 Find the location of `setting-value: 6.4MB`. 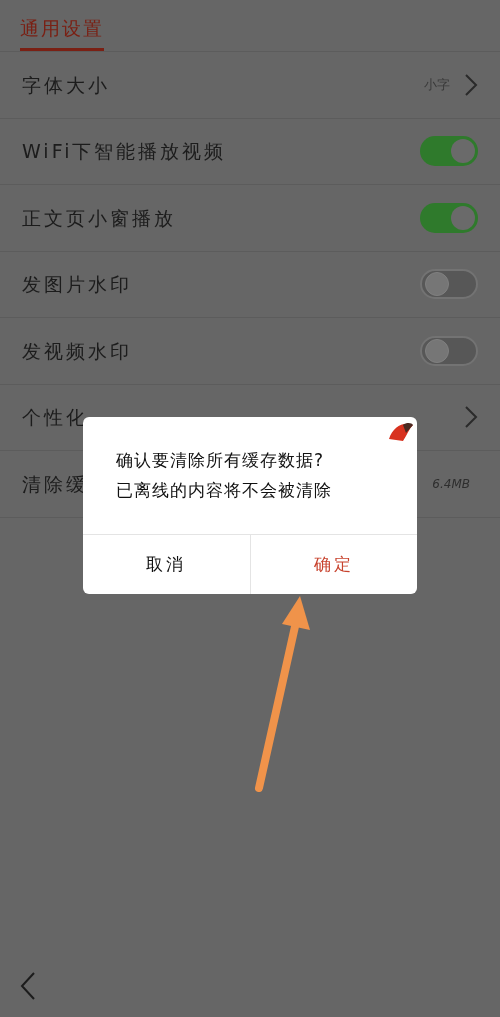

setting-value: 6.4MB is located at coordinates (451, 484).